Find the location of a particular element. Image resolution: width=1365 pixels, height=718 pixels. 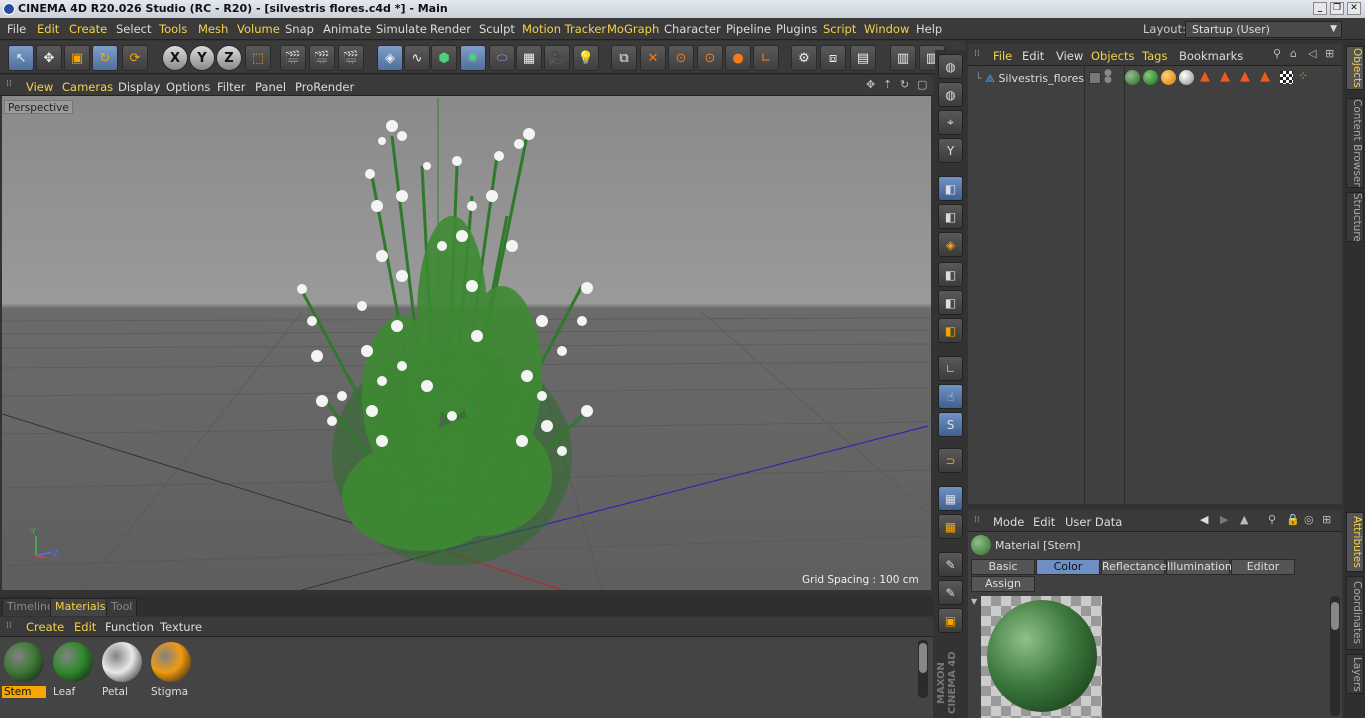

attr-tab-basic: Basic is located at coordinates (1003, 567).